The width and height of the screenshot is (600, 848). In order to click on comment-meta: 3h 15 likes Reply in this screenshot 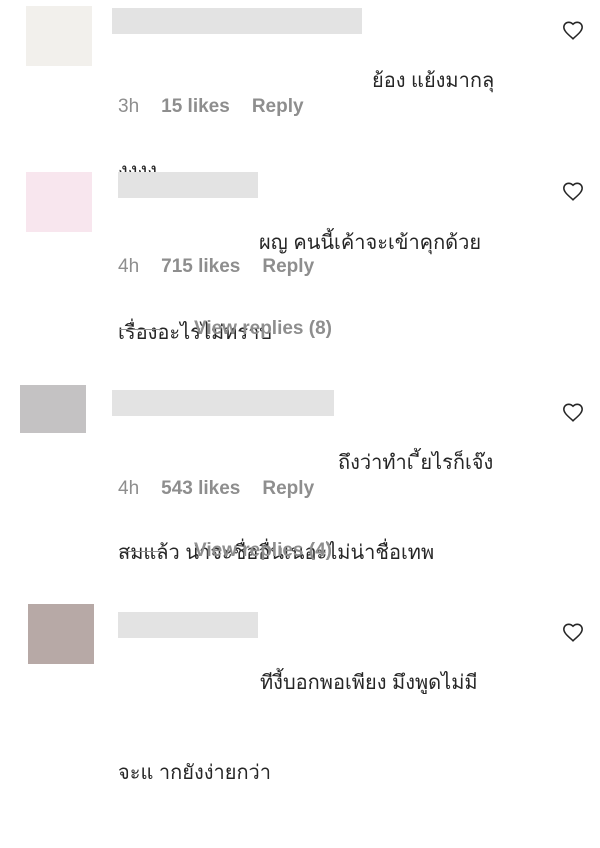, I will do `click(222, 107)`.